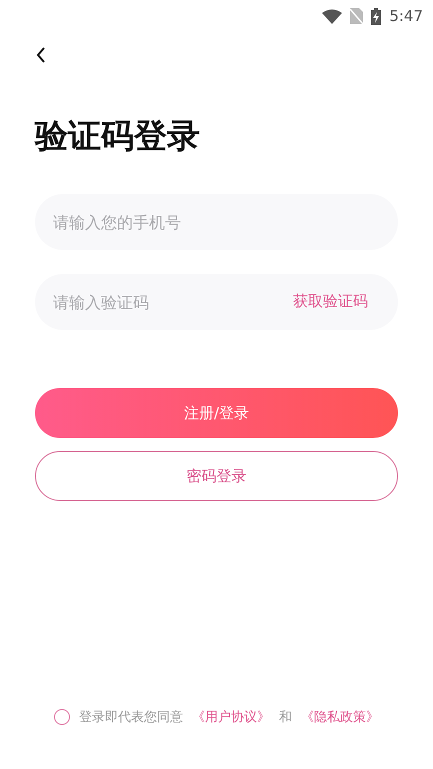 The height and width of the screenshot is (769, 433). Describe the element at coordinates (131, 717) in the screenshot. I see `agreement-text: 登录即代表您同意` at that location.